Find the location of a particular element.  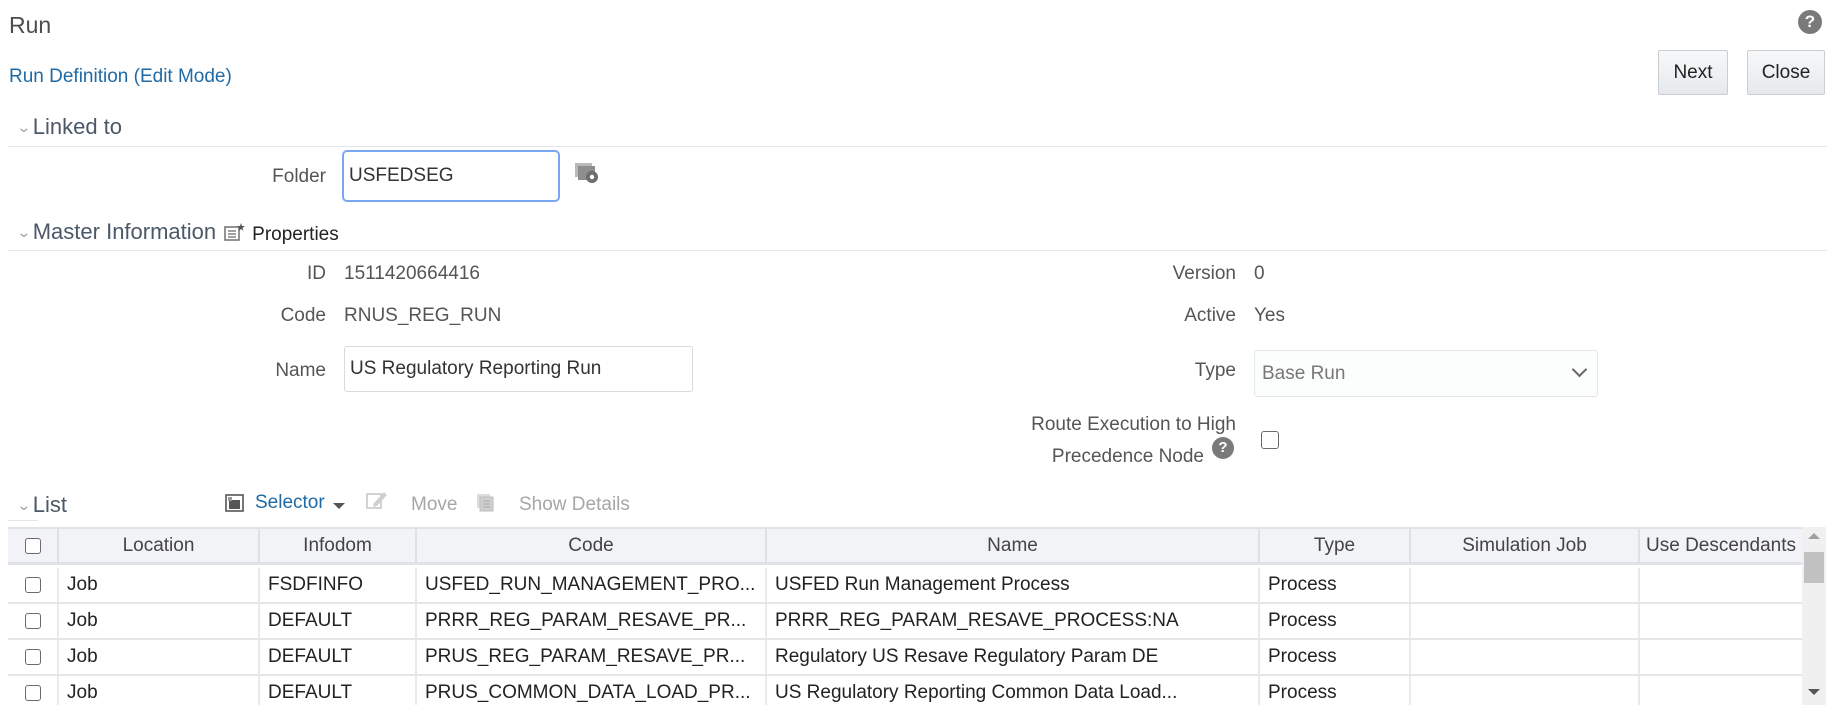

page-title: Run is located at coordinates (30, 25).